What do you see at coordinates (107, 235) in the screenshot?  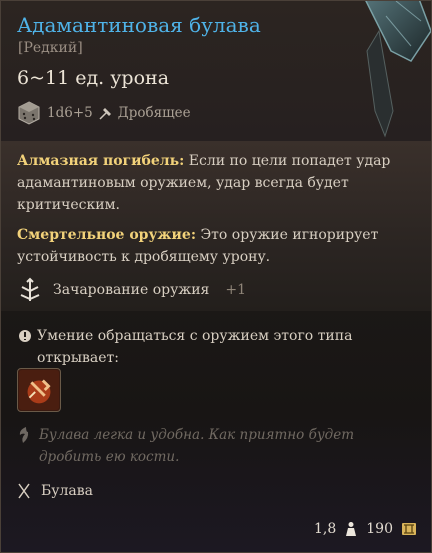 I see `property-name: Смертельное оружие:` at bounding box center [107, 235].